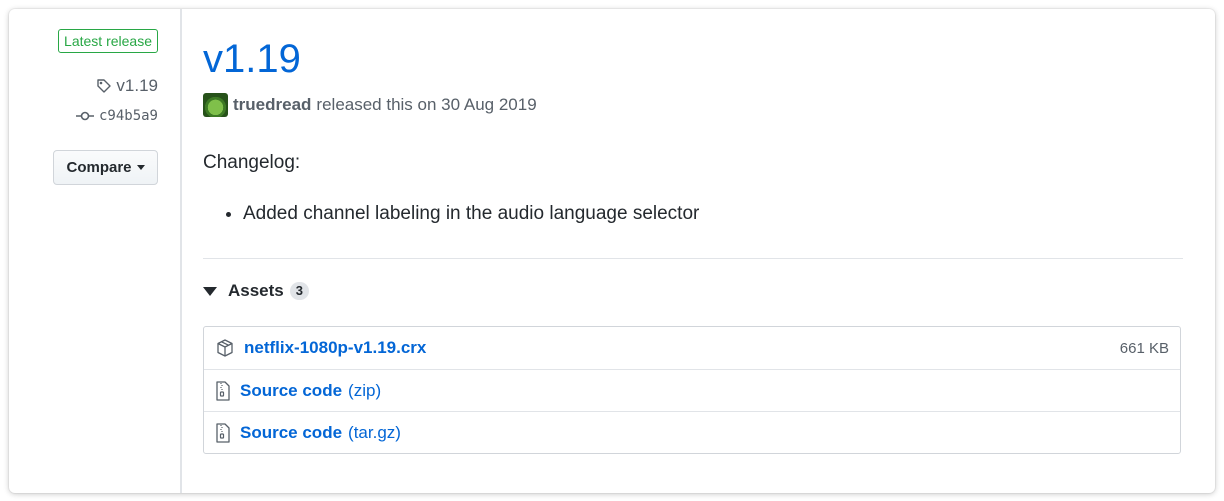 The height and width of the screenshot is (501, 1224). I want to click on divider, so click(693, 258).